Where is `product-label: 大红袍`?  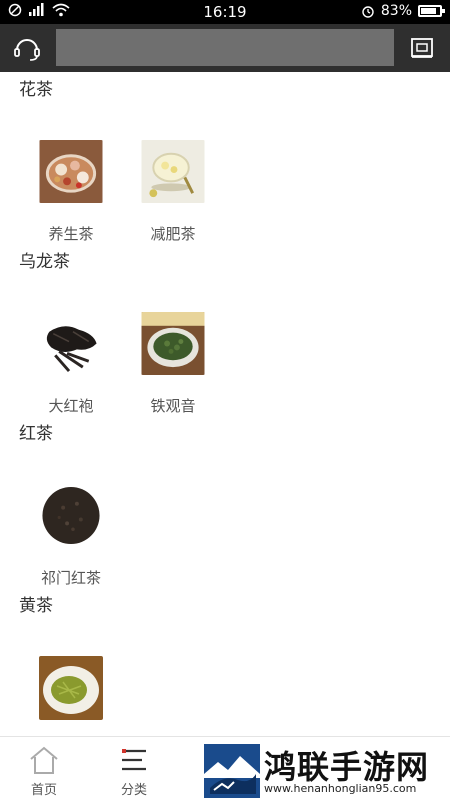 product-label: 大红袍 is located at coordinates (71, 406).